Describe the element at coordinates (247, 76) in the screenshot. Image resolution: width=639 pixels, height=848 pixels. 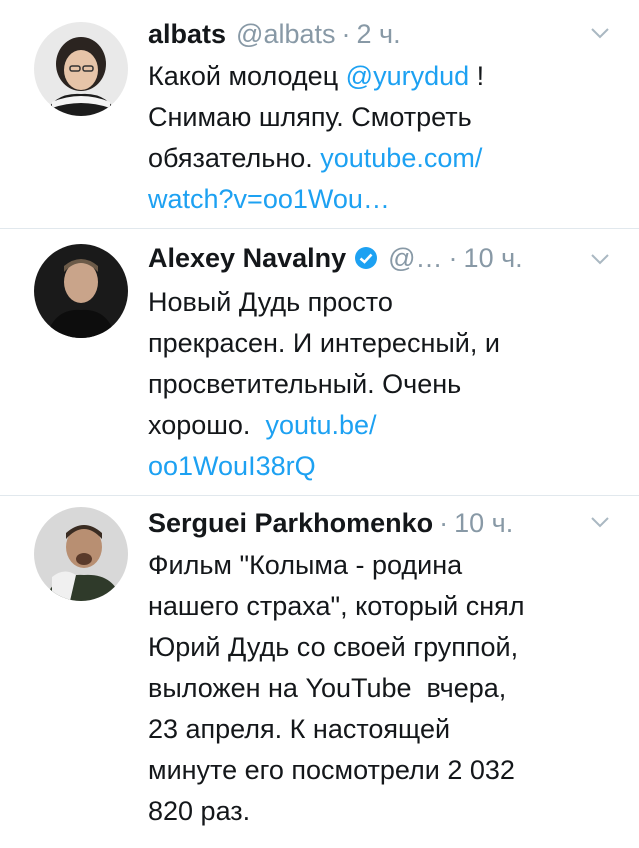
I see `tweet-text-segment: Какой молодец` at that location.